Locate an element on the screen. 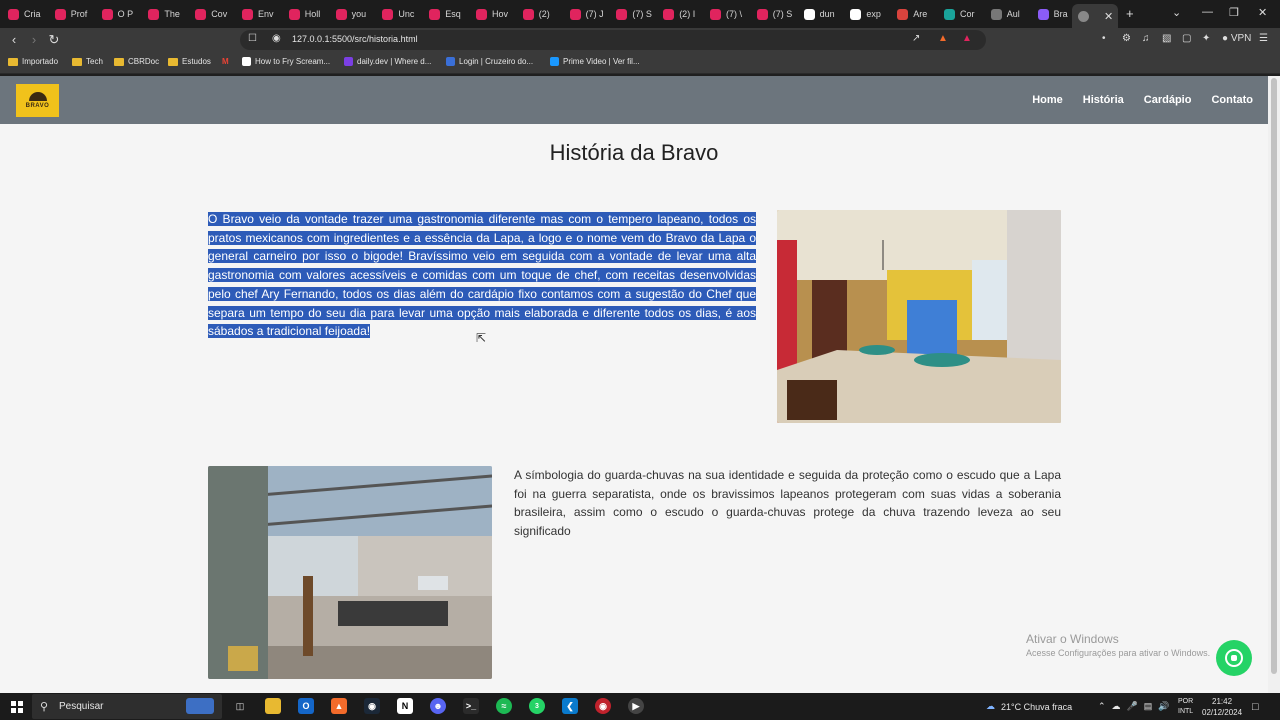  browser-tab: exp is located at coordinates (870, 14).